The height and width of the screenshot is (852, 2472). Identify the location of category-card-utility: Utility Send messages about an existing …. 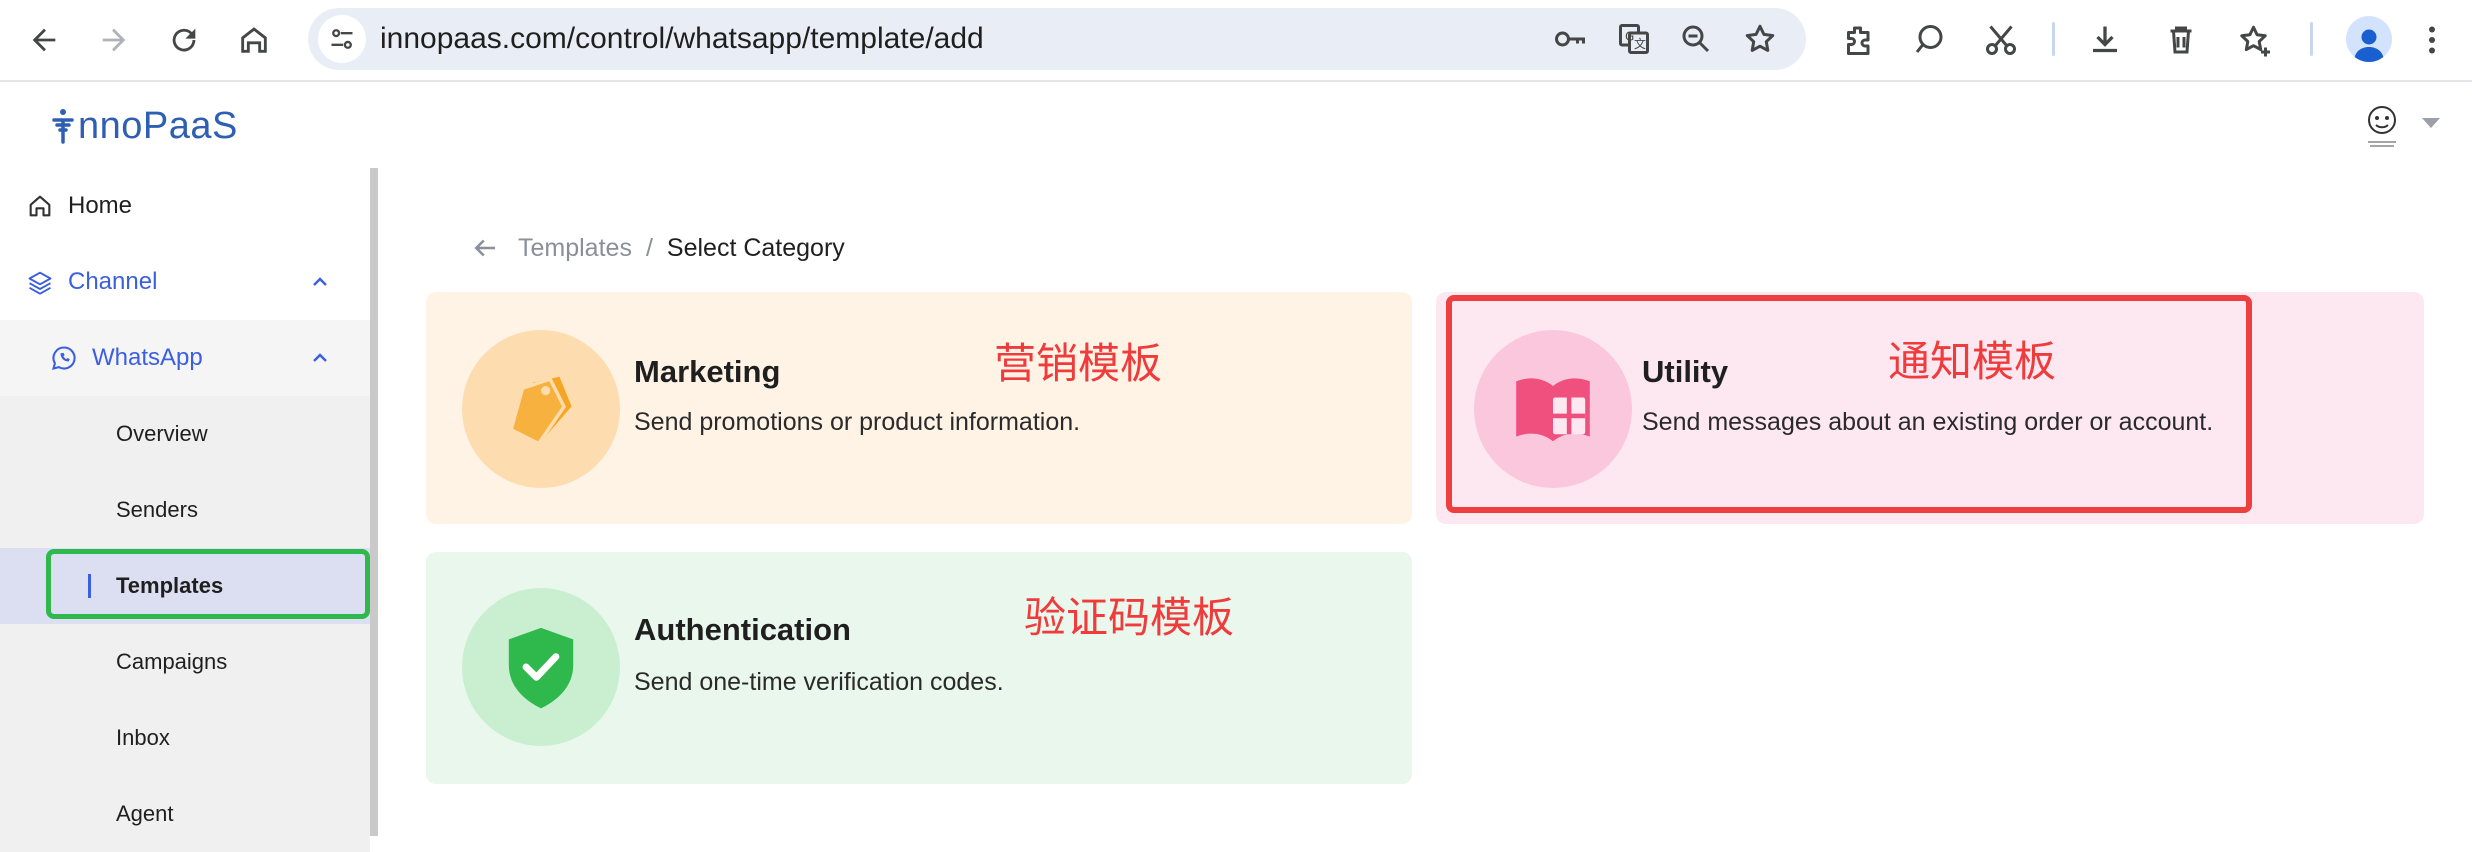
(1930, 408).